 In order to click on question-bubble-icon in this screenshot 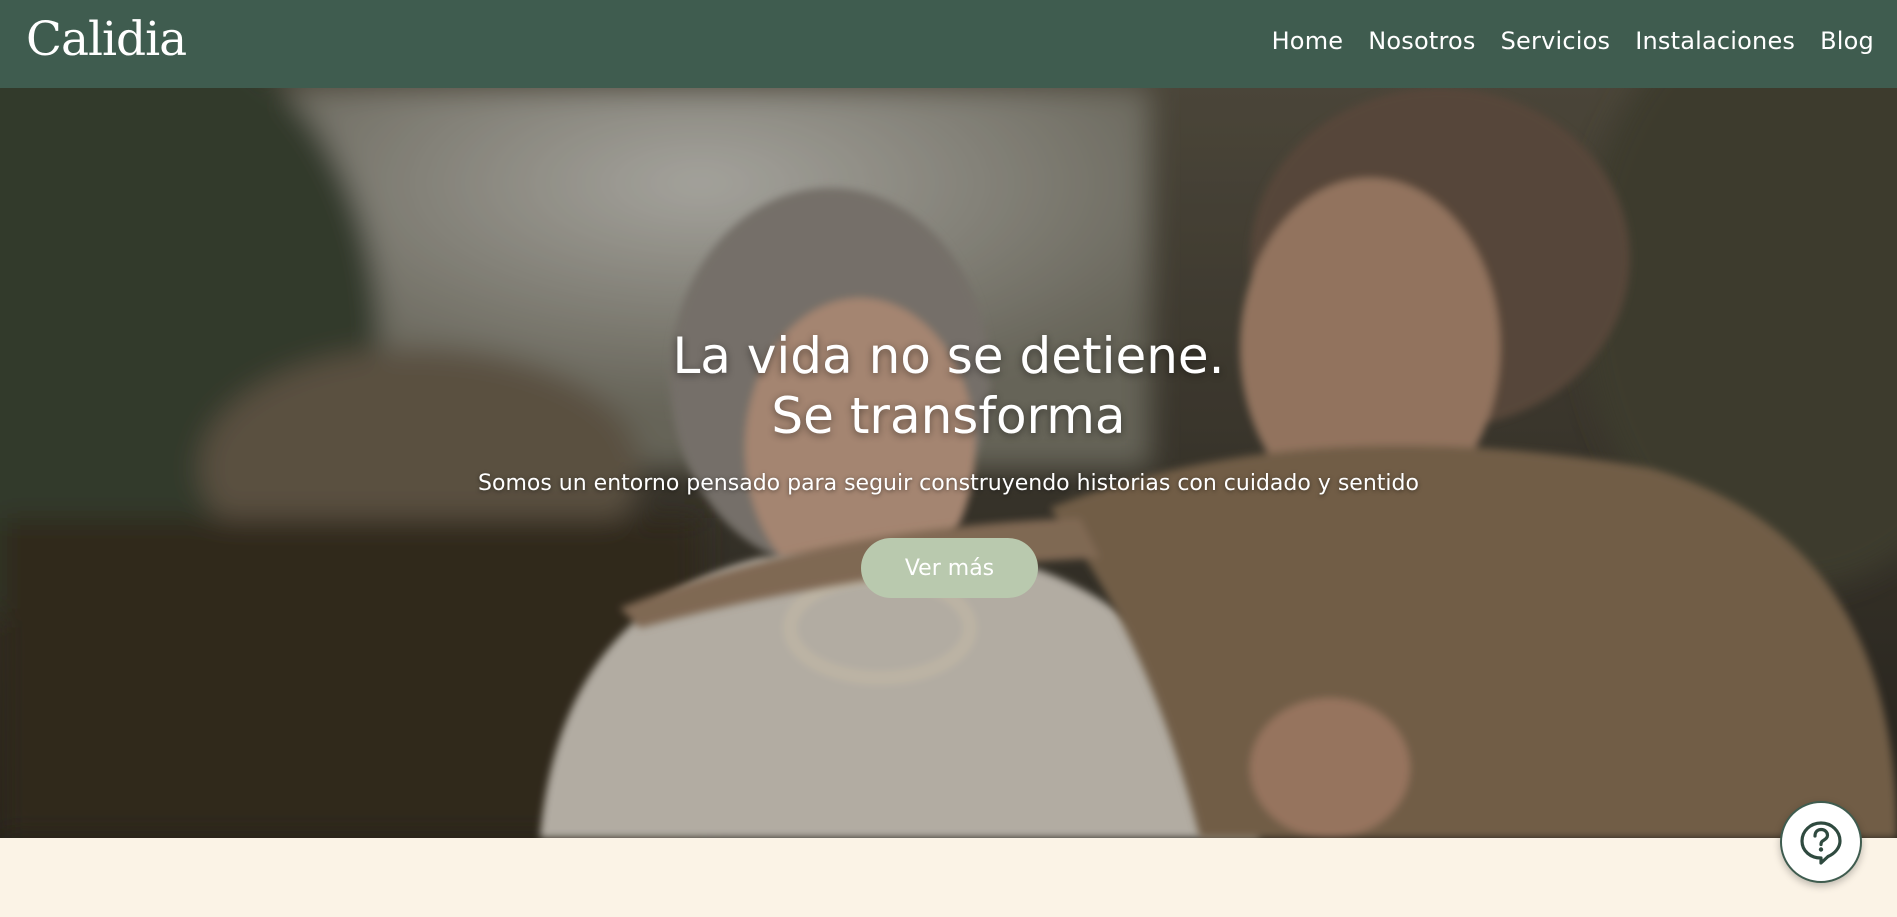, I will do `click(1821, 843)`.